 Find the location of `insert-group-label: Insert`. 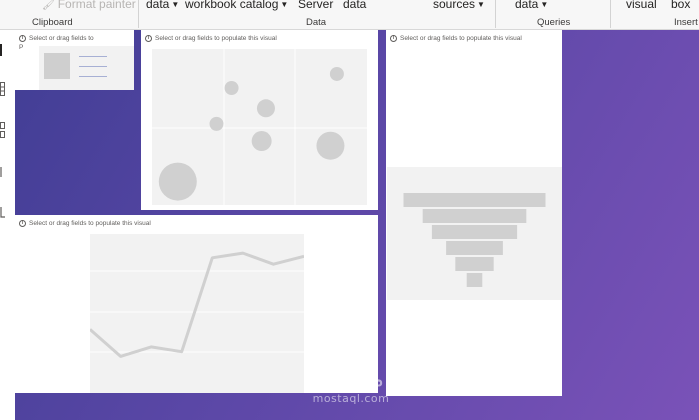

insert-group-label: Insert is located at coordinates (686, 22).